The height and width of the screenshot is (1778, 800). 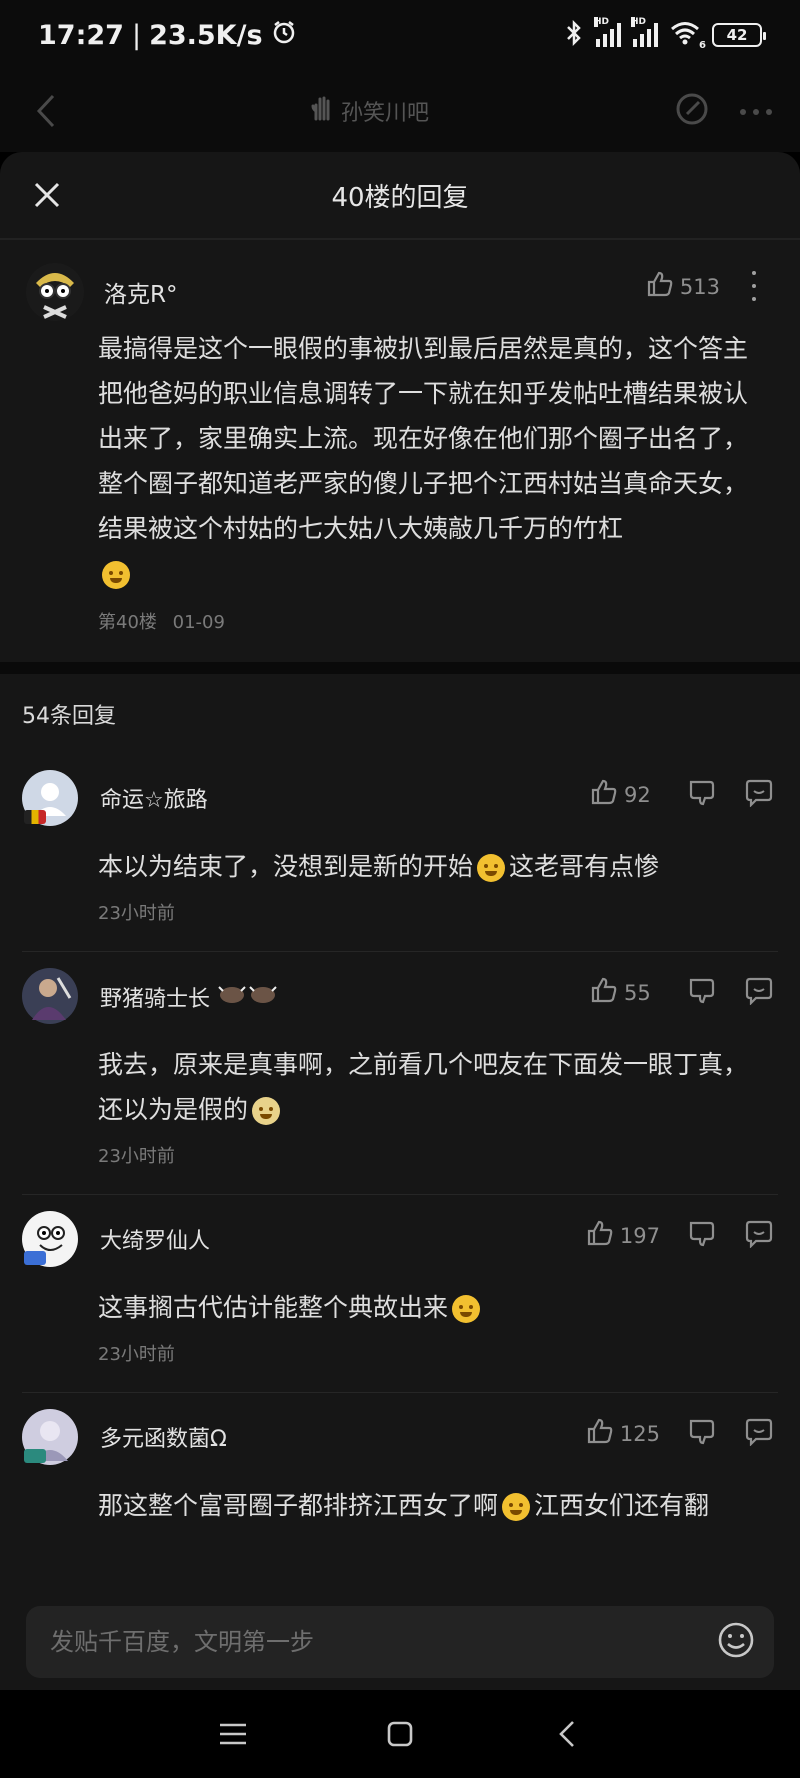 I want to click on reply-body: 本以为结束了，没想到是新的开始 这老哥有点惨, so click(x=428, y=866).